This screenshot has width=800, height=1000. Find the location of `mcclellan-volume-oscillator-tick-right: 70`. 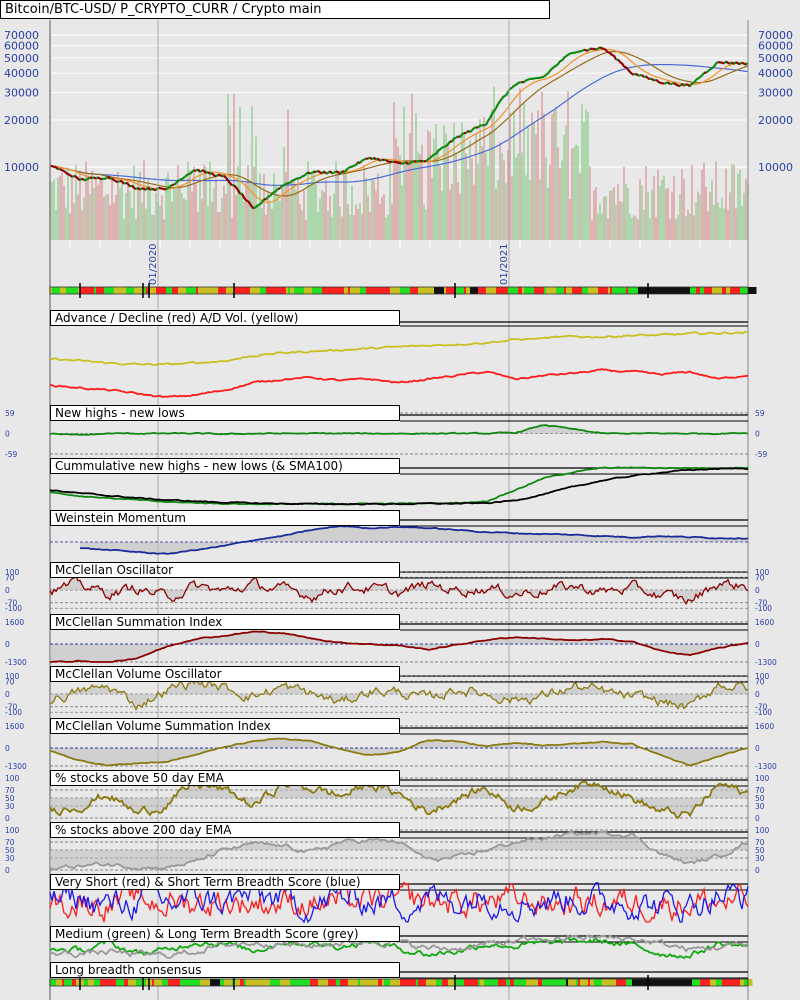

mcclellan-volume-oscillator-tick-right: 70 is located at coordinates (760, 681).